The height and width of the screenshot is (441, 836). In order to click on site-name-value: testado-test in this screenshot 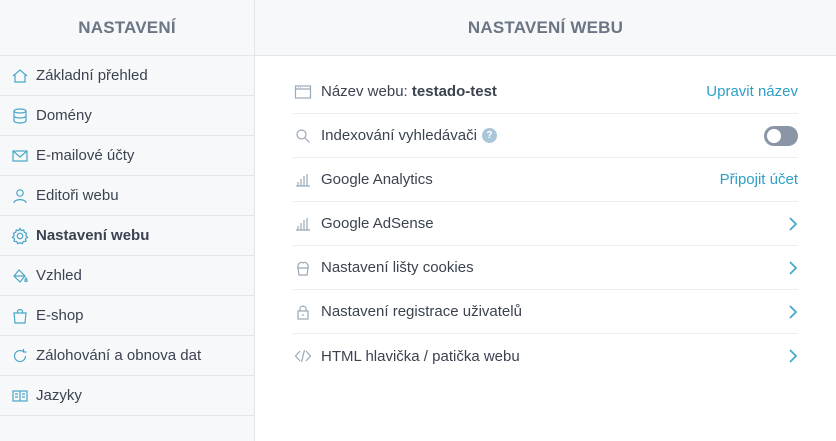, I will do `click(454, 91)`.